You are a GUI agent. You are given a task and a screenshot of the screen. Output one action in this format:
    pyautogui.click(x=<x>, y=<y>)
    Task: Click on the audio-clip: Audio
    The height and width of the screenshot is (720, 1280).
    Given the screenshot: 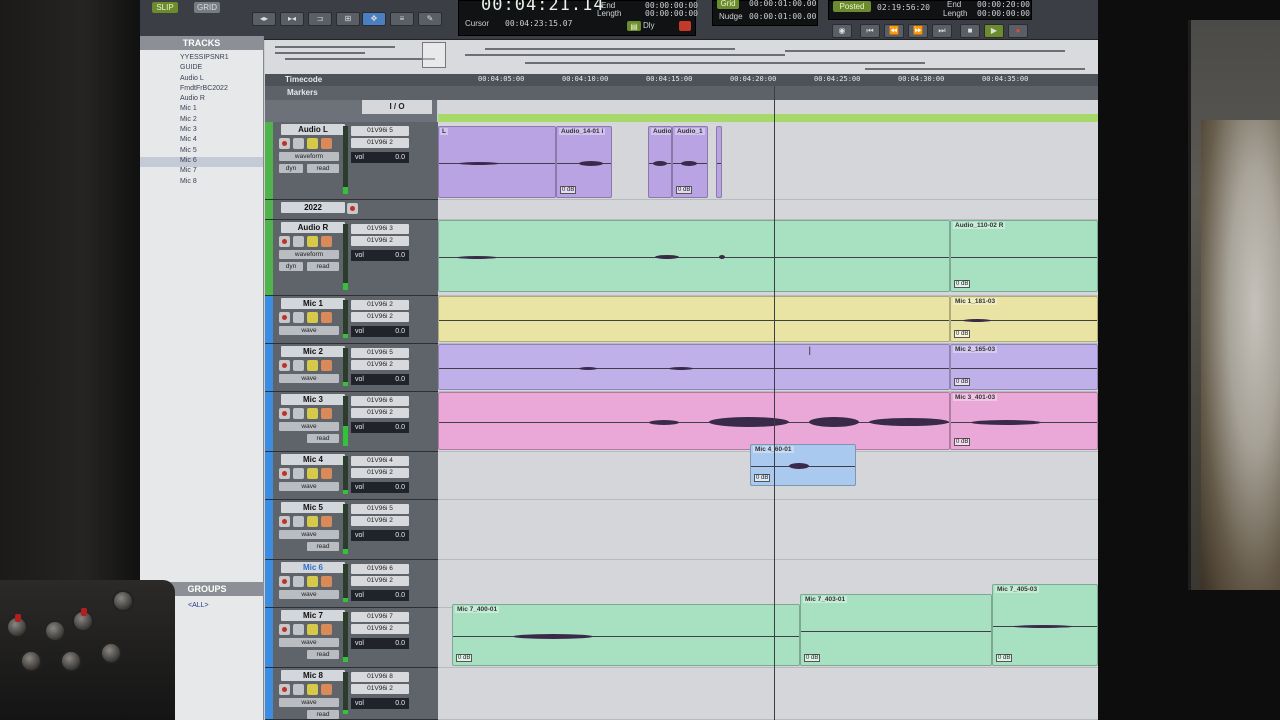 What is the action you would take?
    pyautogui.click(x=660, y=162)
    